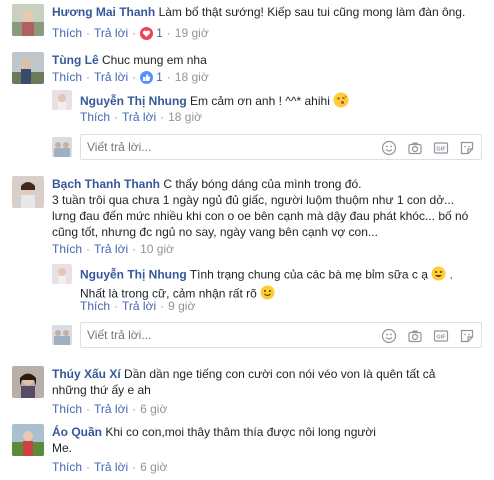 The width and height of the screenshot is (494, 480). I want to click on grin-emoji-icon, so click(438, 275).